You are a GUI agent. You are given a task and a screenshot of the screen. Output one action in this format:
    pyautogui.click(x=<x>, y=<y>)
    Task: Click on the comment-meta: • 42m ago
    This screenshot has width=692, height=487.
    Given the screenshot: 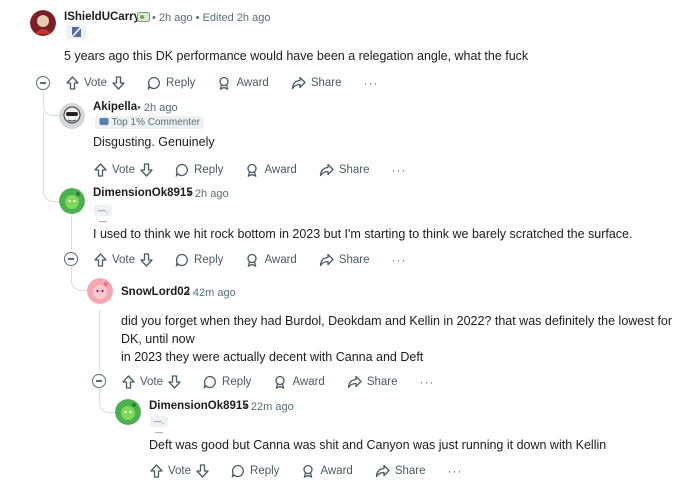 What is the action you would take?
    pyautogui.click(x=211, y=293)
    